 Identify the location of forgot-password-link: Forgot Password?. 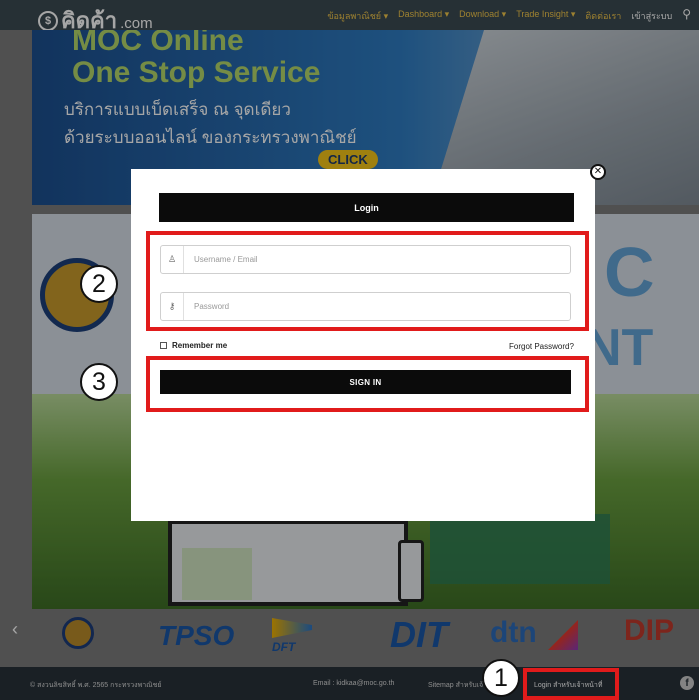
(541, 346).